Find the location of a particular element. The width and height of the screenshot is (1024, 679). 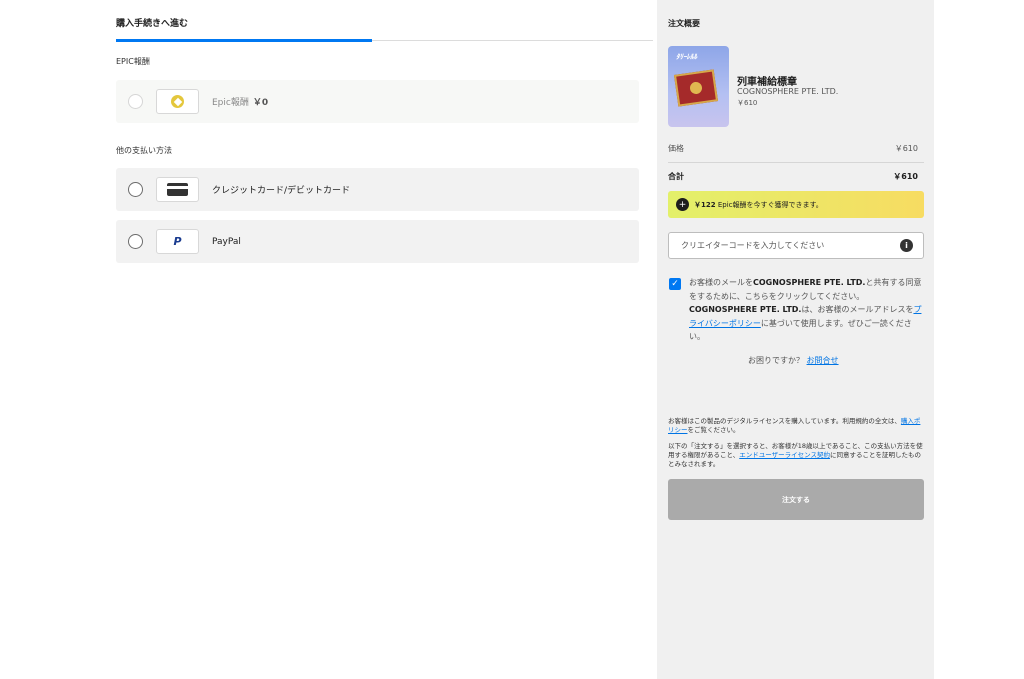

paypal-logo-box: P is located at coordinates (177, 241).